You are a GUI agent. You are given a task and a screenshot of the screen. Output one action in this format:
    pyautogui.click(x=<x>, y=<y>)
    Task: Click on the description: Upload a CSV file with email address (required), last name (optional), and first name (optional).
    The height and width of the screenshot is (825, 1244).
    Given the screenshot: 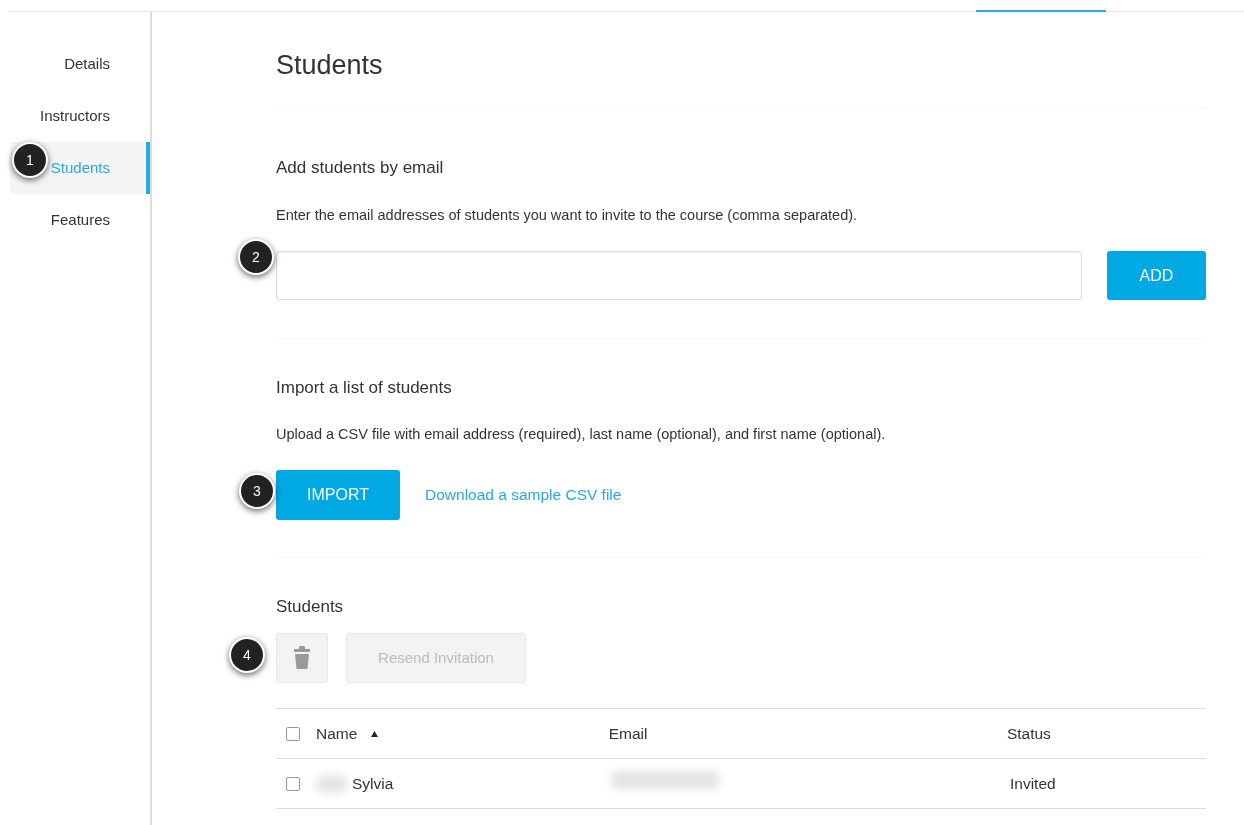 What is the action you would take?
    pyautogui.click(x=581, y=434)
    